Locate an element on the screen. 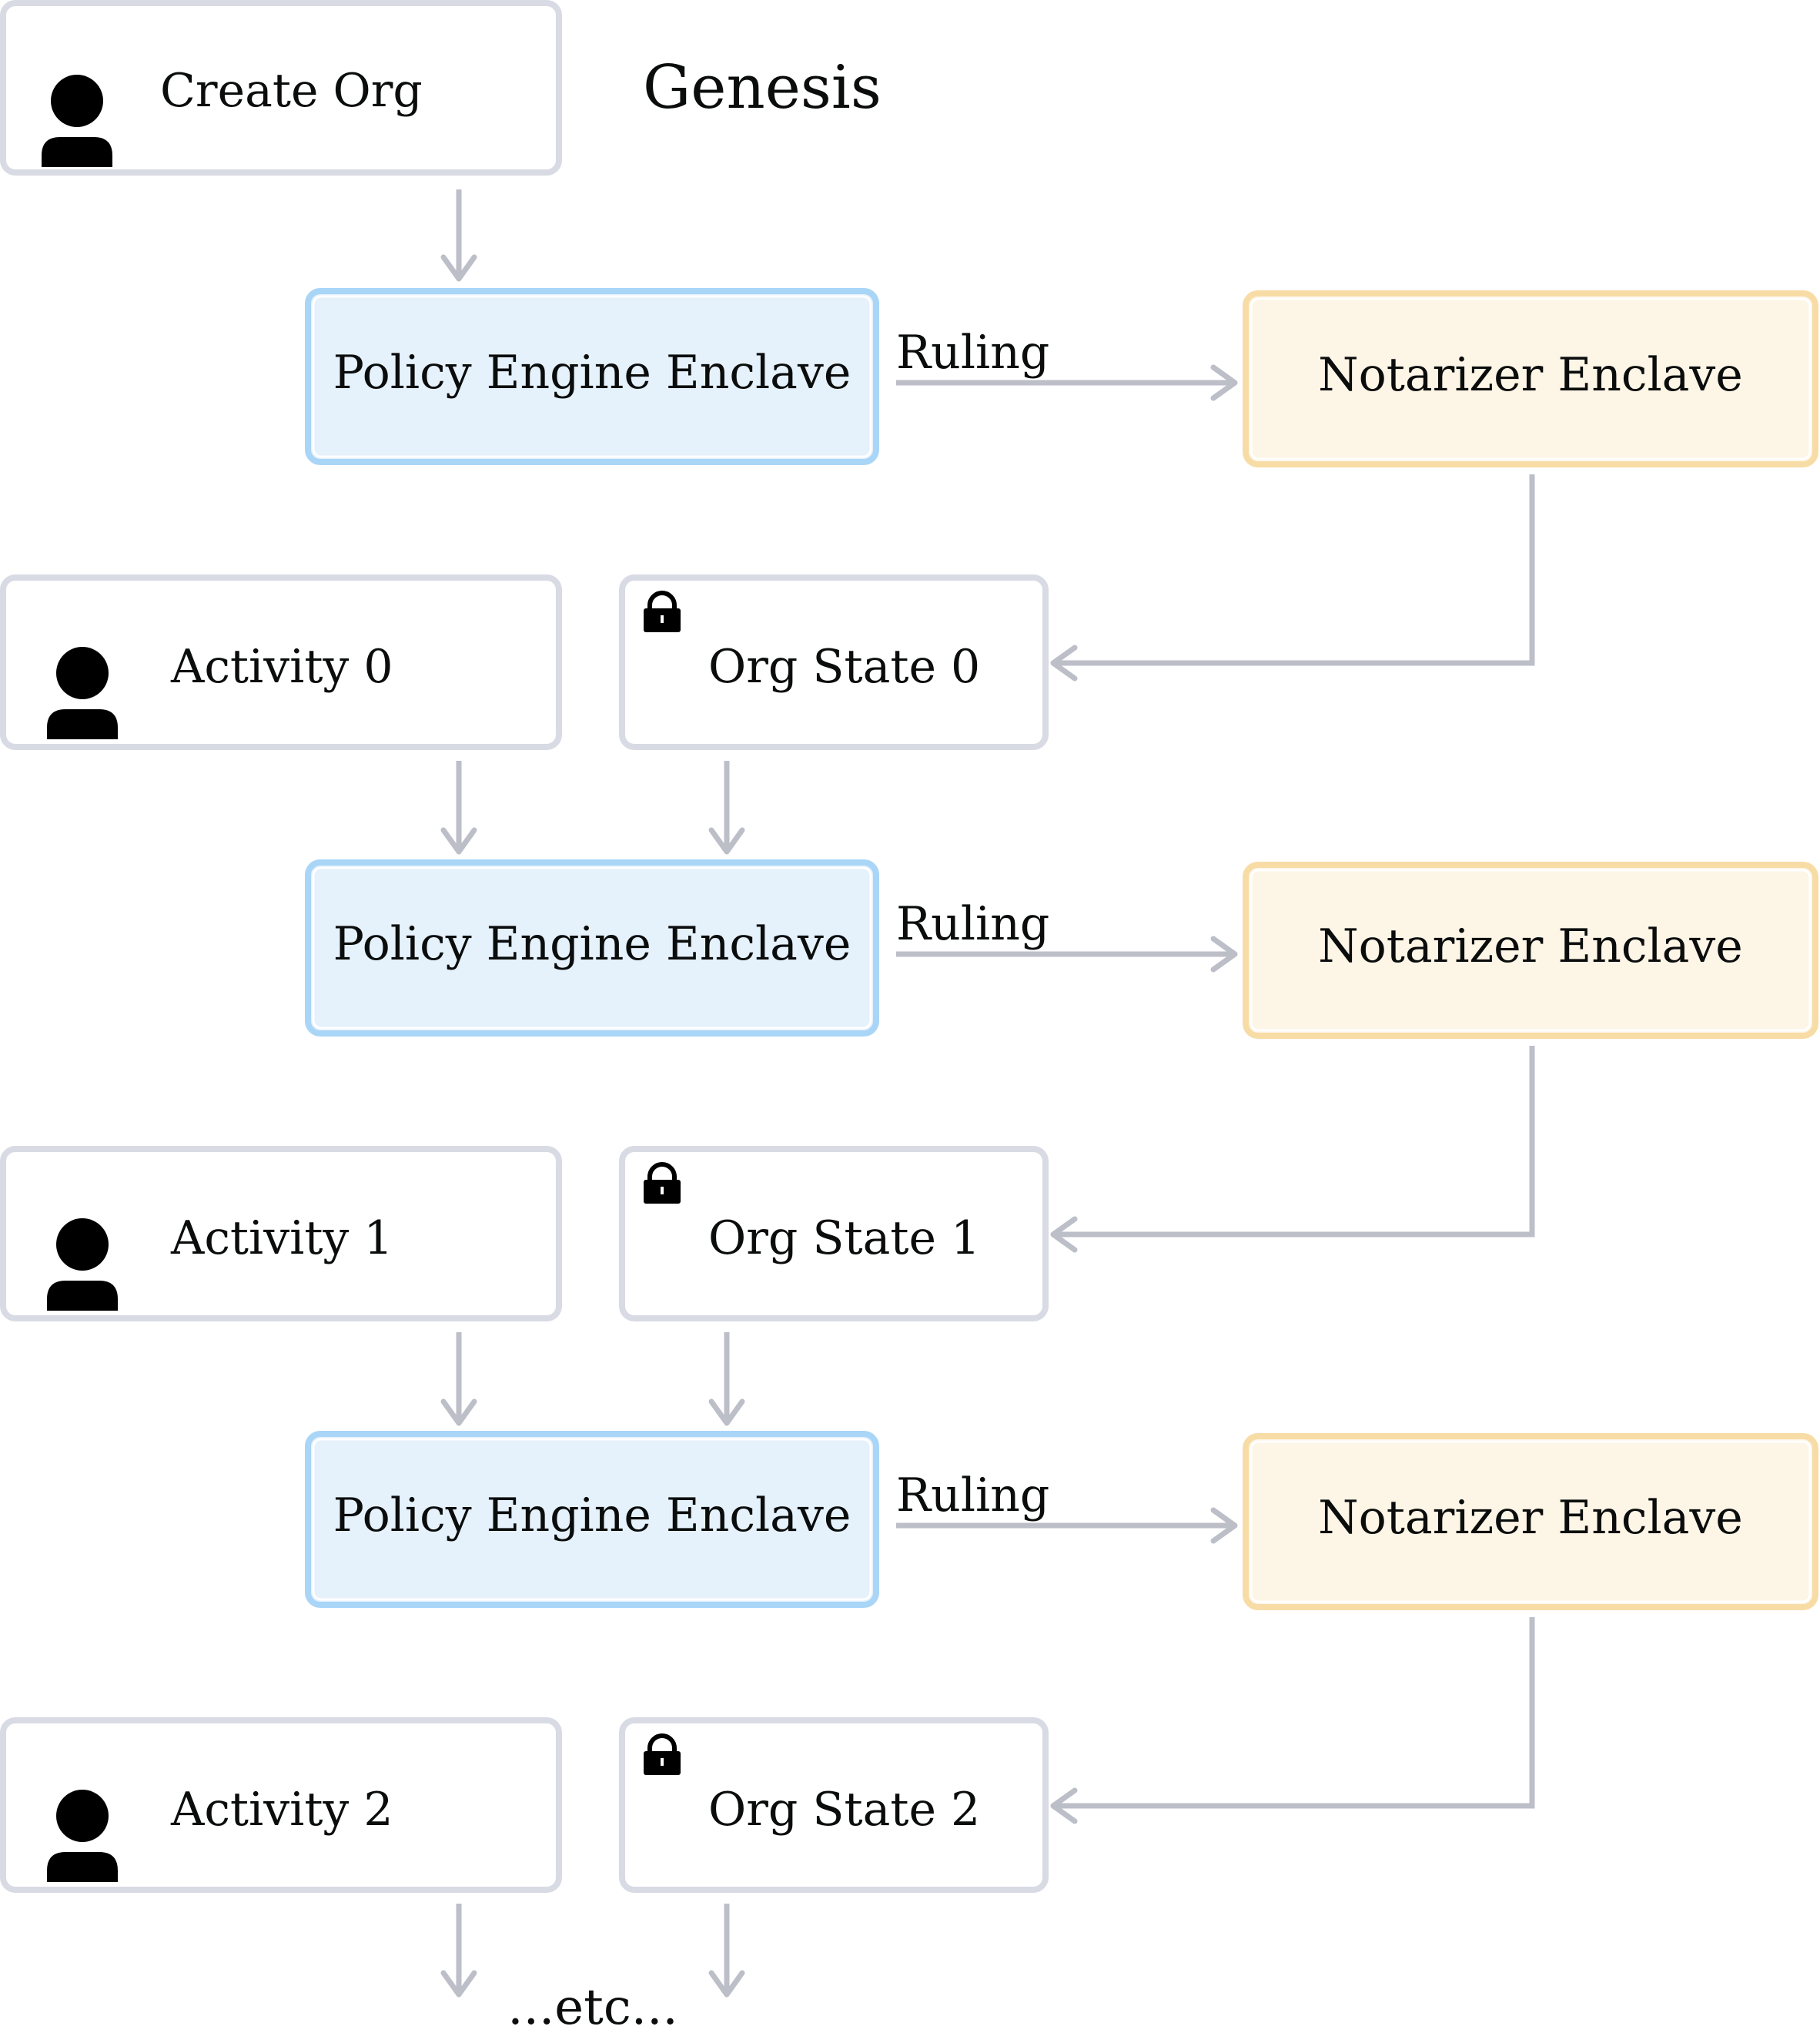 The width and height of the screenshot is (1820, 2033). policy-engine-box-1: Policy Engine Enclave is located at coordinates (592, 1519).